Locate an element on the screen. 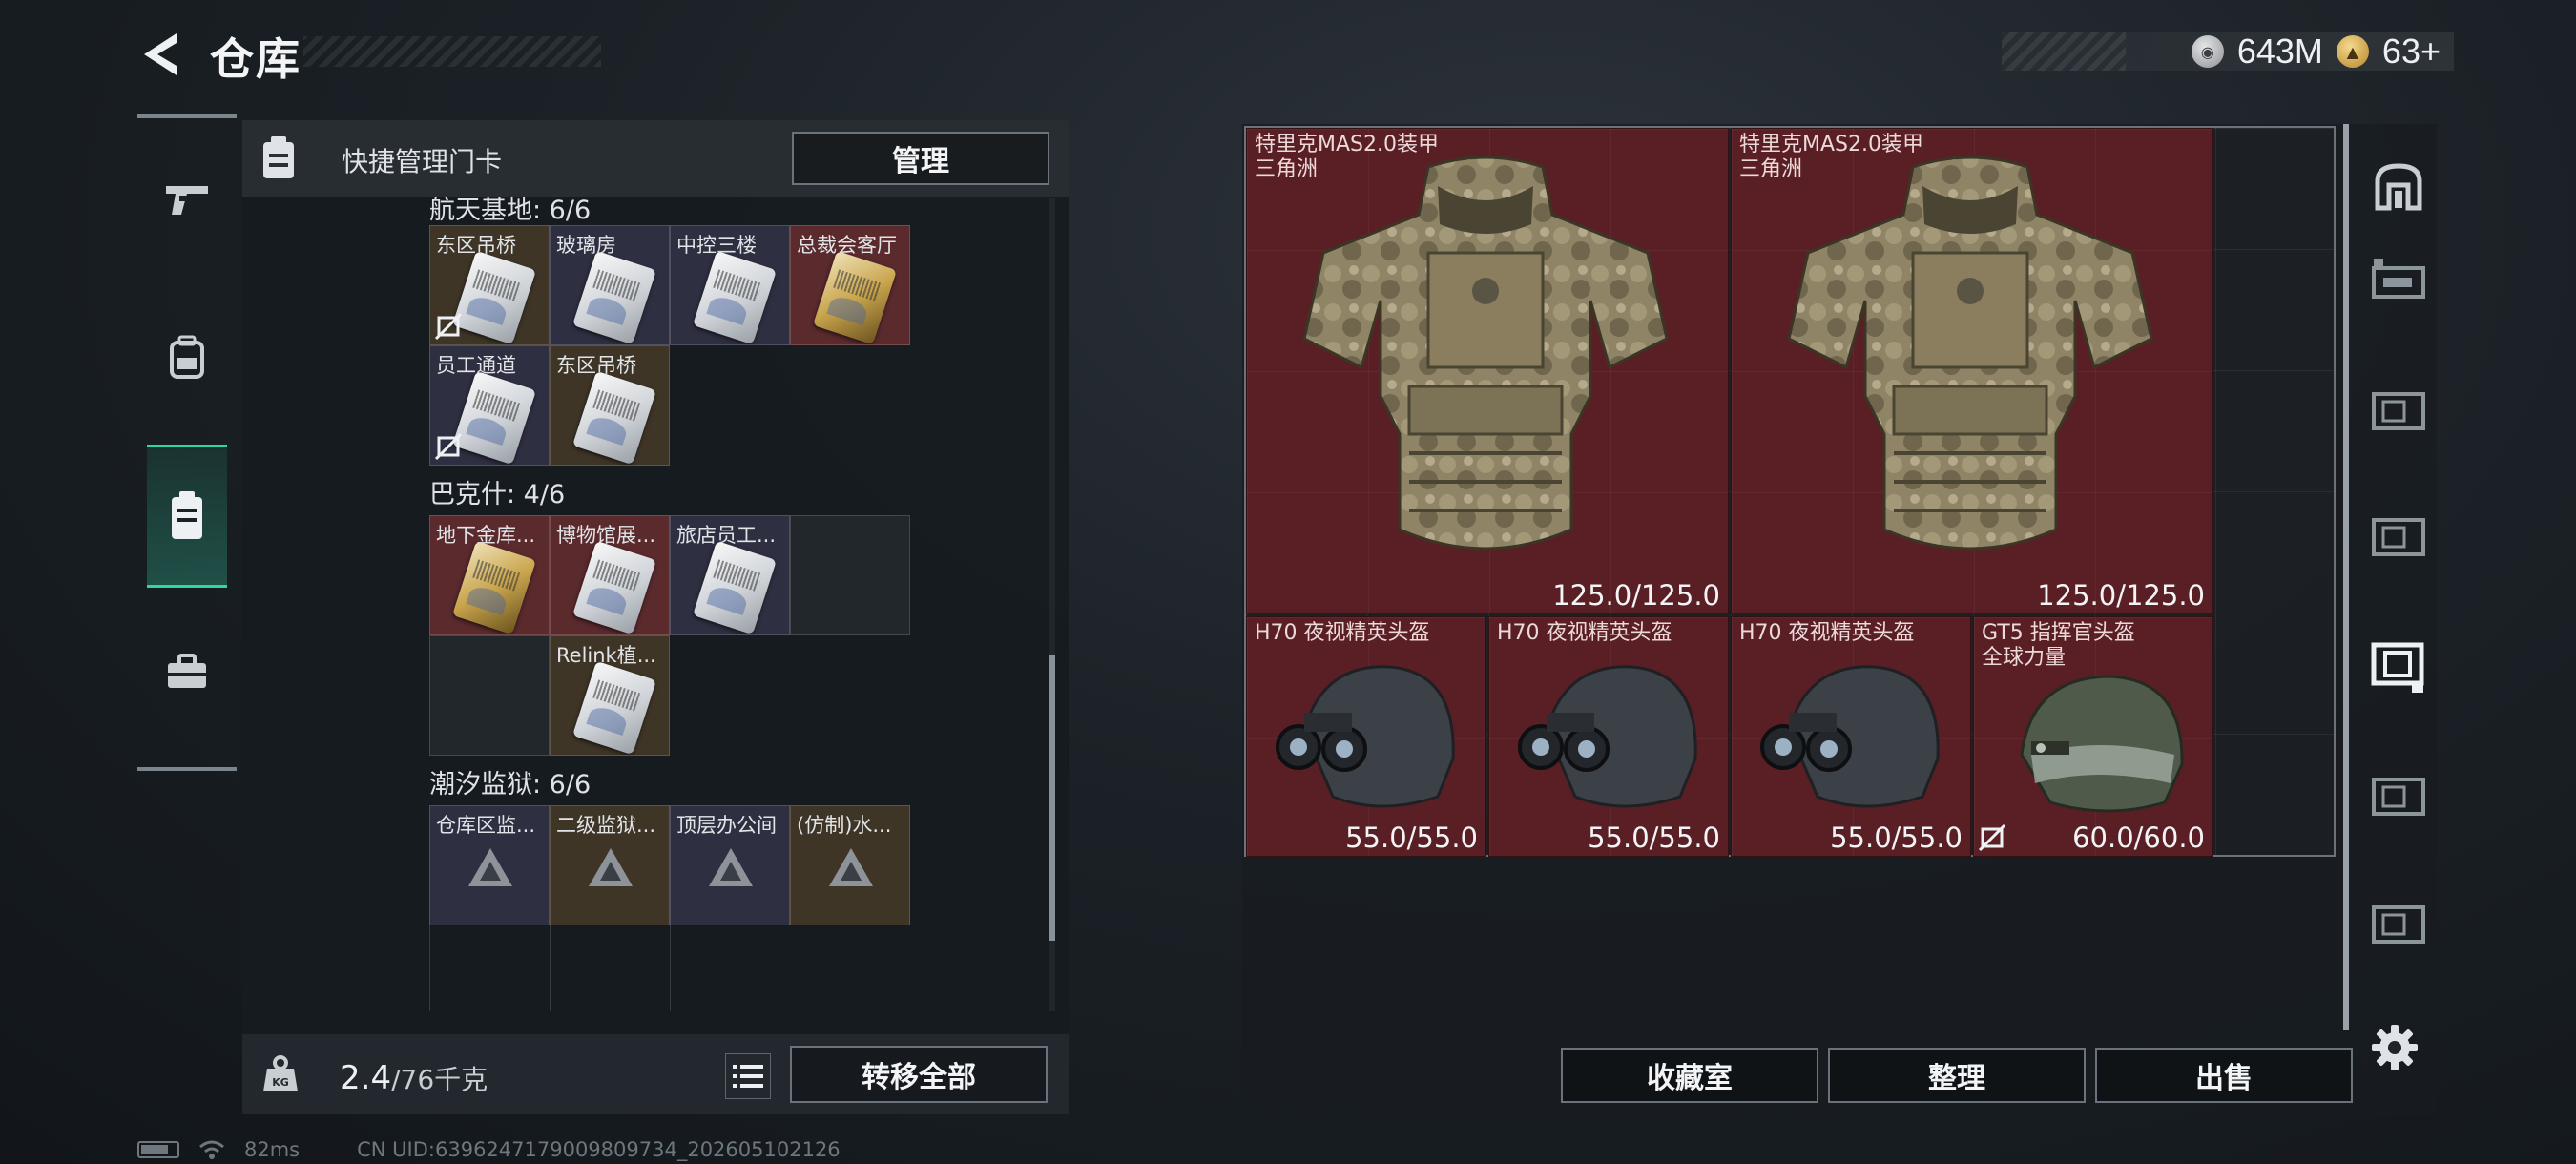  organize-button: 整理 is located at coordinates (1957, 1075).